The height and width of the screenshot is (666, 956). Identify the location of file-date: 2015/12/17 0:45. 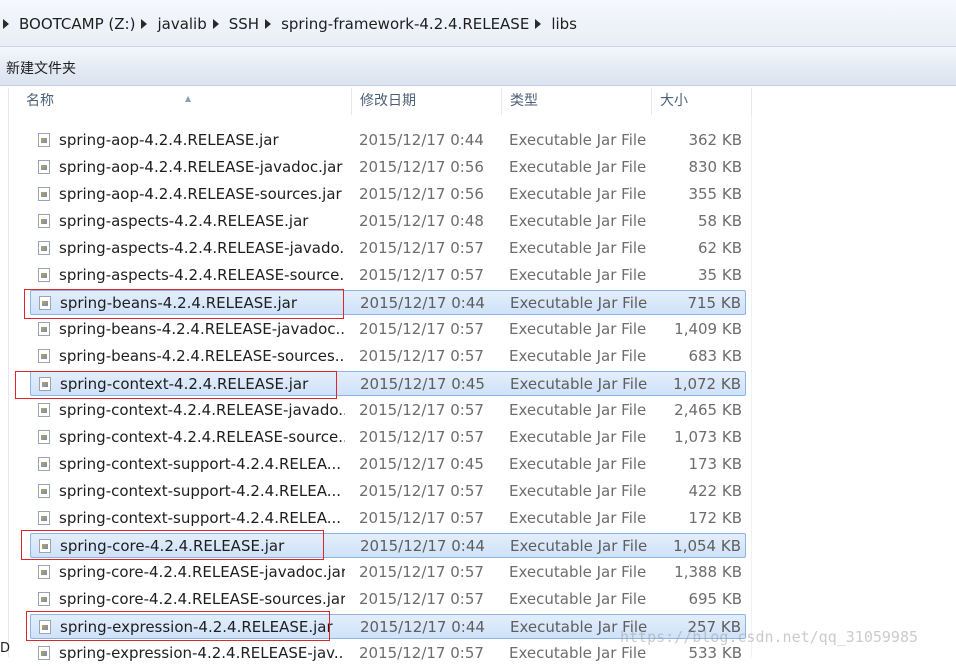
(422, 384).